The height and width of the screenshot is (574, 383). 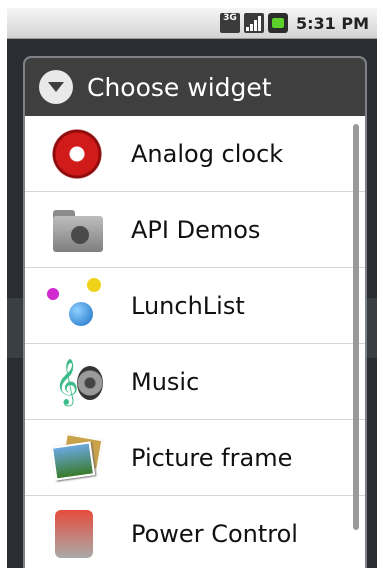 What do you see at coordinates (192, 23) in the screenshot?
I see `status-bar: 3G 5:31 PM` at bounding box center [192, 23].